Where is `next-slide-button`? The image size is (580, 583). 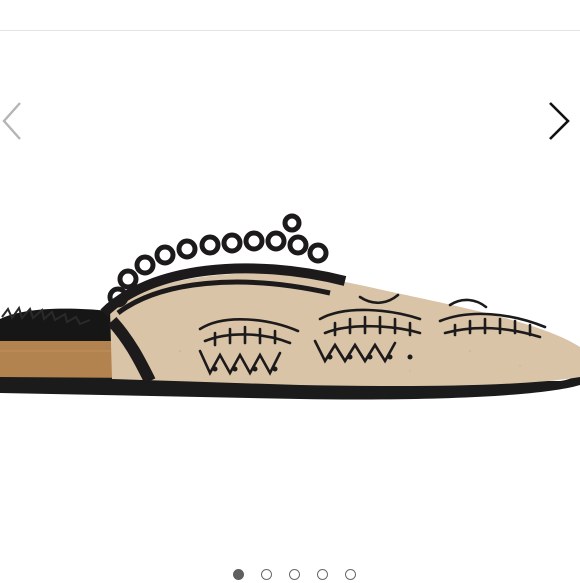
next-slide-button is located at coordinates (560, 121).